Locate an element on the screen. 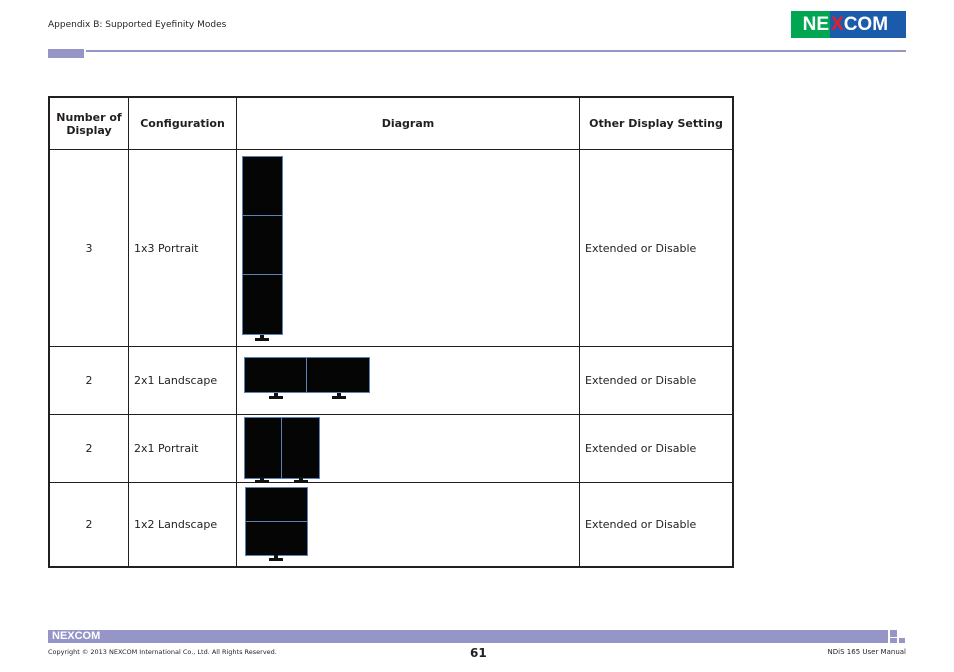 The width and height of the screenshot is (954, 672). col-header-diagram: Diagram is located at coordinates (408, 123).